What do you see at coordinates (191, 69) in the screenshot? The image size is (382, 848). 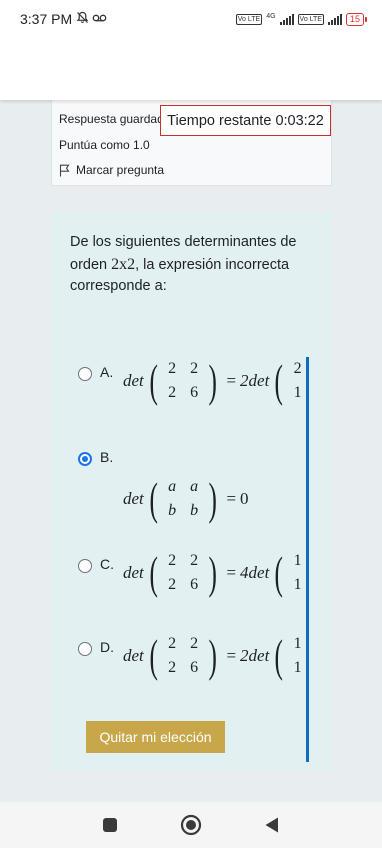 I see `app-header` at bounding box center [191, 69].